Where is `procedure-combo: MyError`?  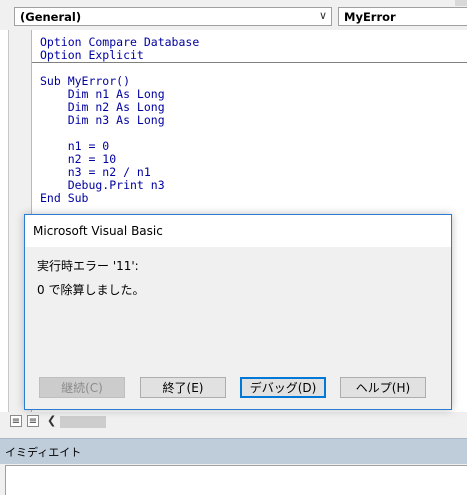 procedure-combo: MyError is located at coordinates (402, 16).